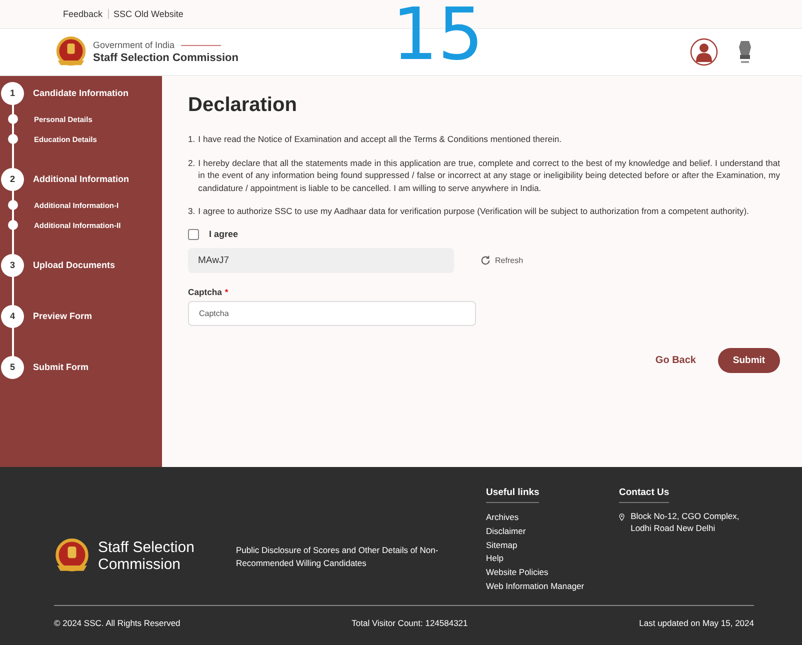  Describe the element at coordinates (12, 93) in the screenshot. I see `step-number-circle: 1` at that location.